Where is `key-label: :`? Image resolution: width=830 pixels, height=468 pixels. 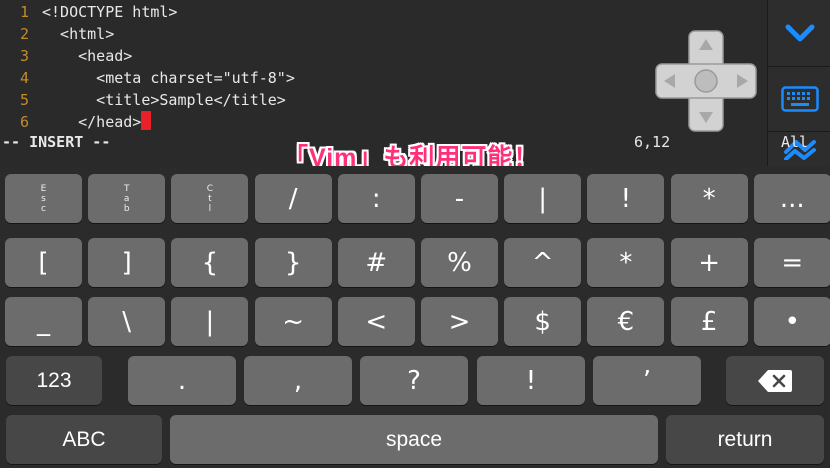 key-label: : is located at coordinates (376, 198).